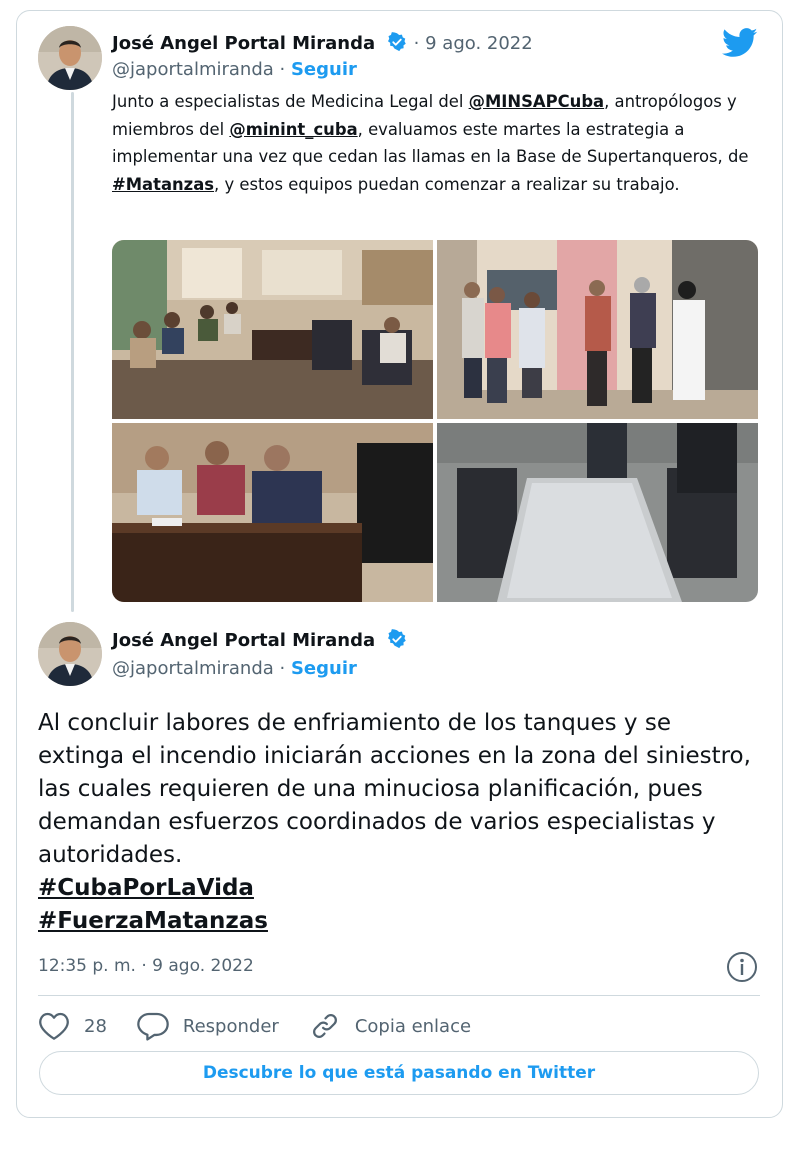  Describe the element at coordinates (146, 966) in the screenshot. I see `tweet-timestamp: 12:35 p. m. · 9 ago. 2022` at that location.